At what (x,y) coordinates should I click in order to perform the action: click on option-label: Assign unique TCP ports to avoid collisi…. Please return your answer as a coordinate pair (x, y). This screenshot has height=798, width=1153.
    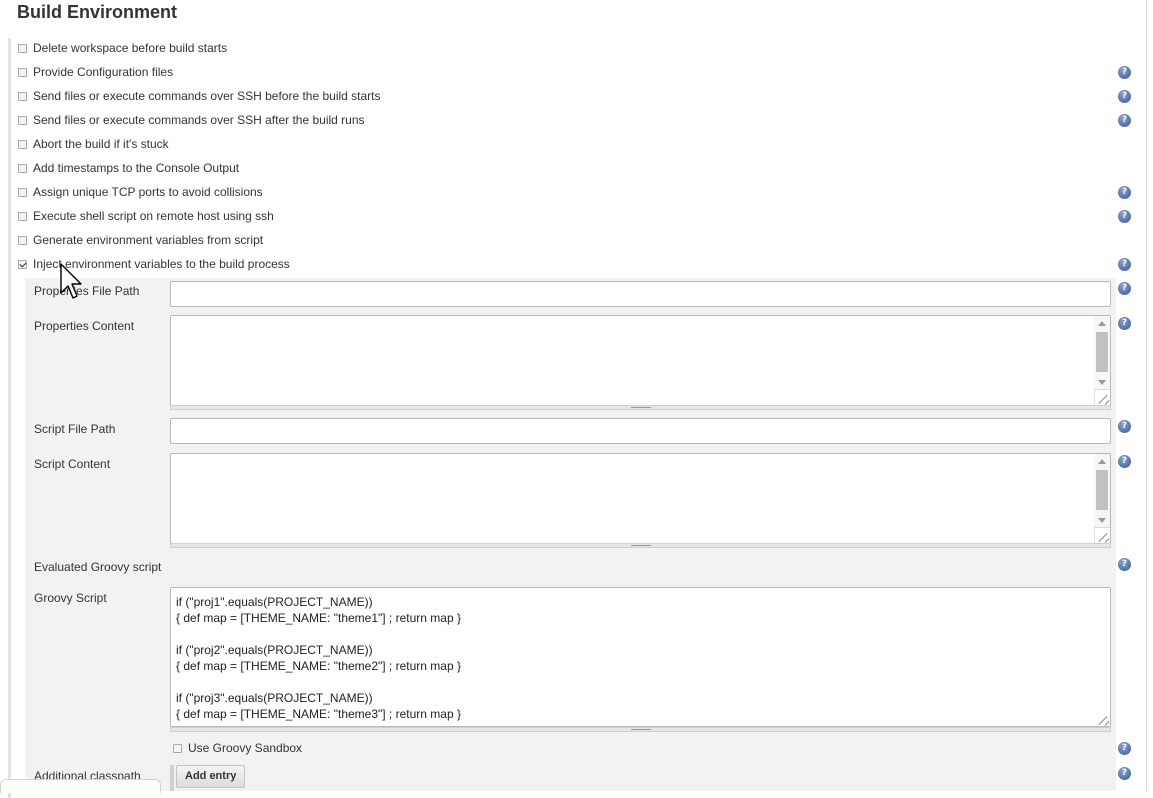
    Looking at the image, I should click on (148, 192).